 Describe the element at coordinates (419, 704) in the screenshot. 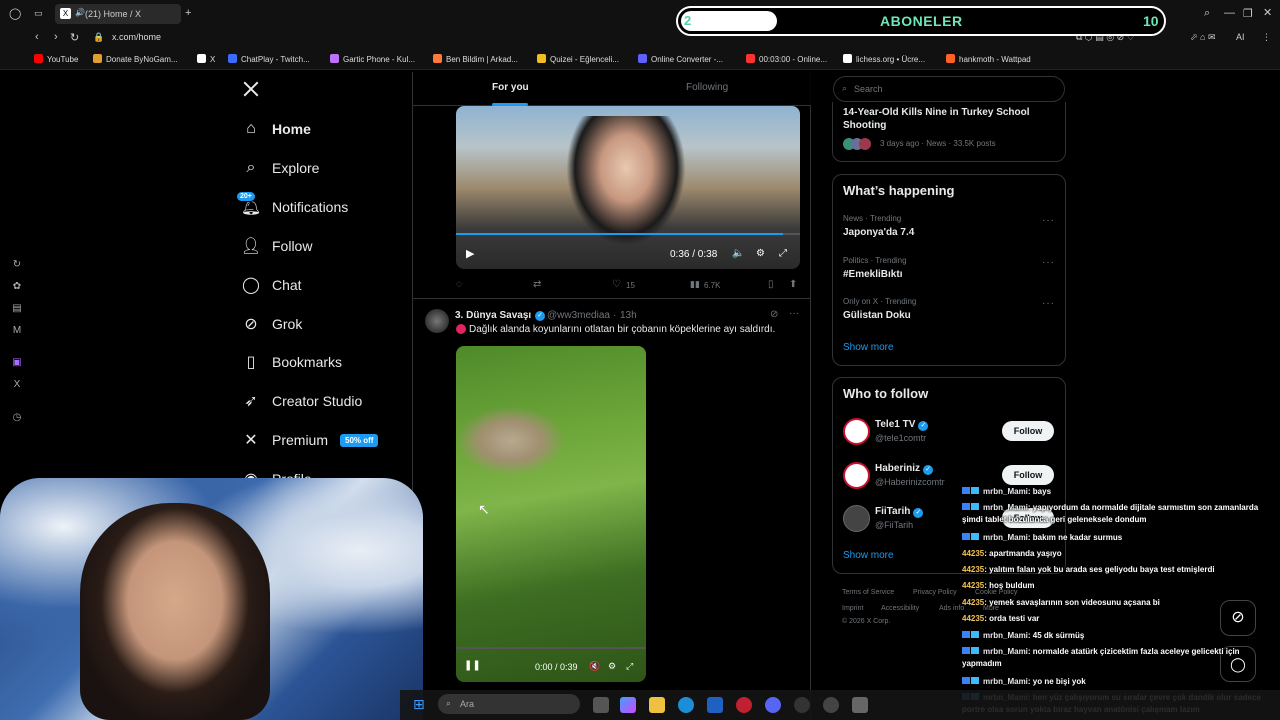

I see `windows-start-icon: ⊞` at that location.